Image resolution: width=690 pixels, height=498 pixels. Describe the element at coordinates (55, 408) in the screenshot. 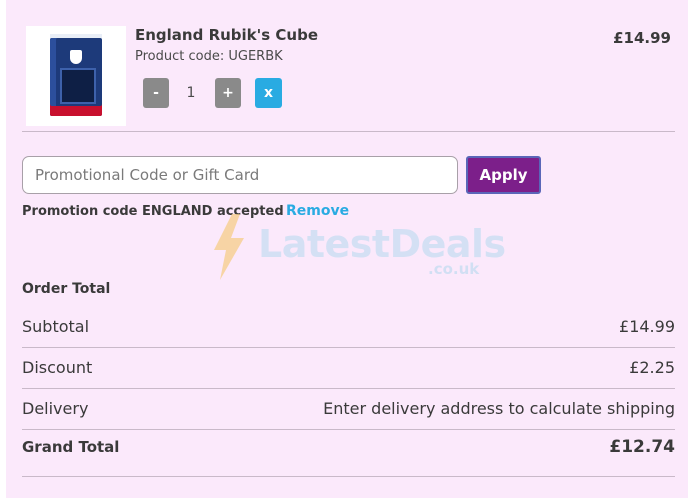

I see `delivery-label: Delivery` at that location.